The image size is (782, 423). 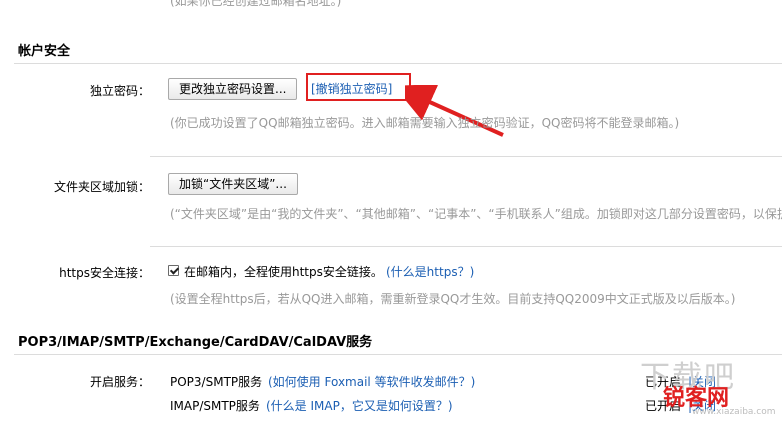 What do you see at coordinates (359, 405) in the screenshot?
I see `service-help-link-imap: (什么是 IMAP，它又是如何设置？)` at bounding box center [359, 405].